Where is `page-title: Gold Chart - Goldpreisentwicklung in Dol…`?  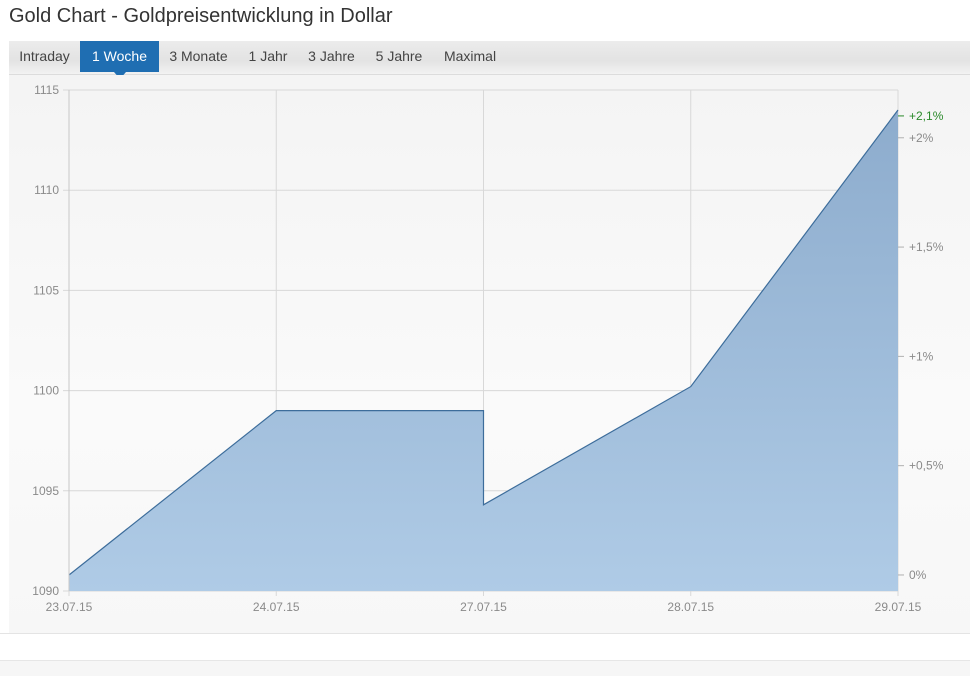 page-title: Gold Chart - Goldpreisentwicklung in Dol… is located at coordinates (201, 16).